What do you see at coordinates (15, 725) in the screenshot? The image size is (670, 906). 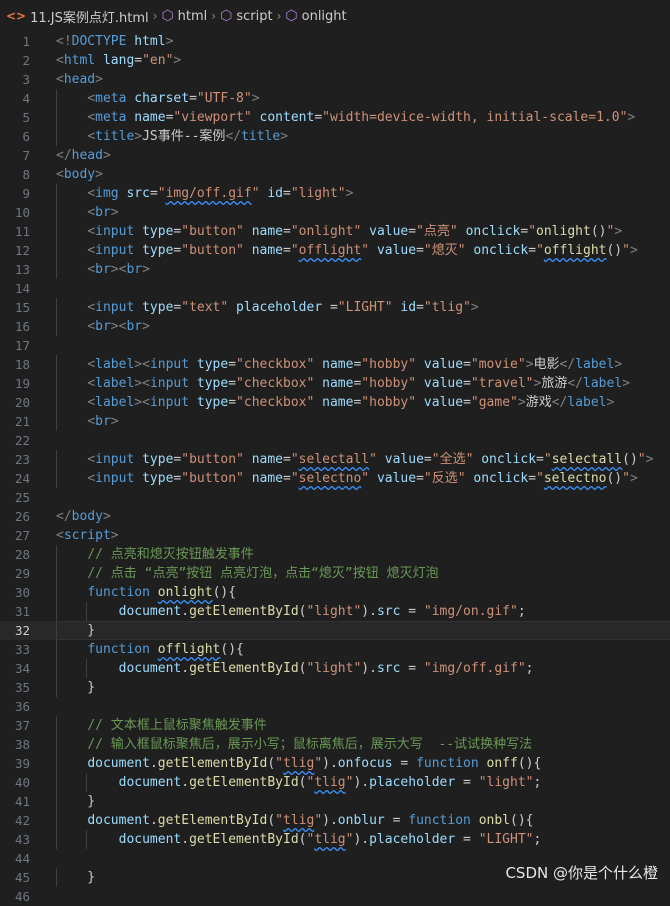 I see `line-number: 37` at bounding box center [15, 725].